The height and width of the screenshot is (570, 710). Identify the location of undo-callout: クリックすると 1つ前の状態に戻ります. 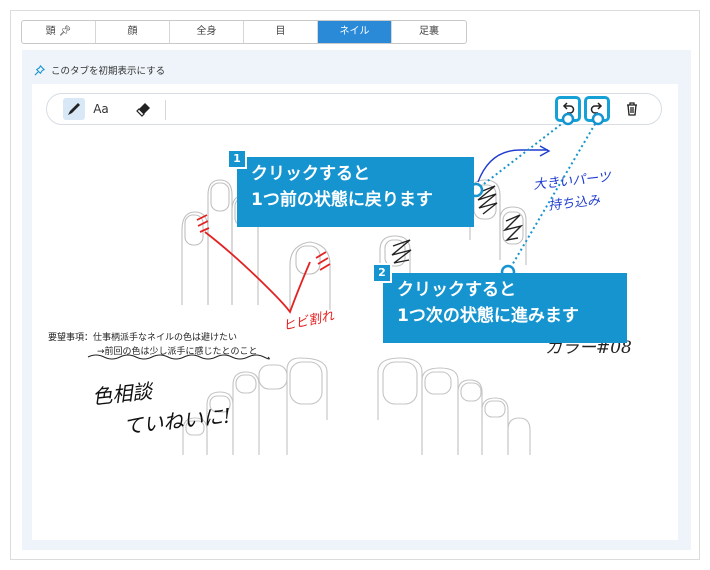
(355, 192).